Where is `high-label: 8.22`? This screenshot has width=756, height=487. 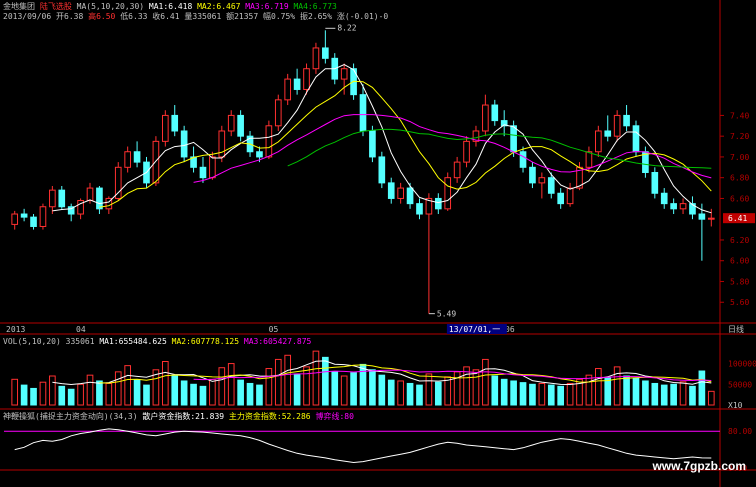 high-label: 8.22 is located at coordinates (346, 27).